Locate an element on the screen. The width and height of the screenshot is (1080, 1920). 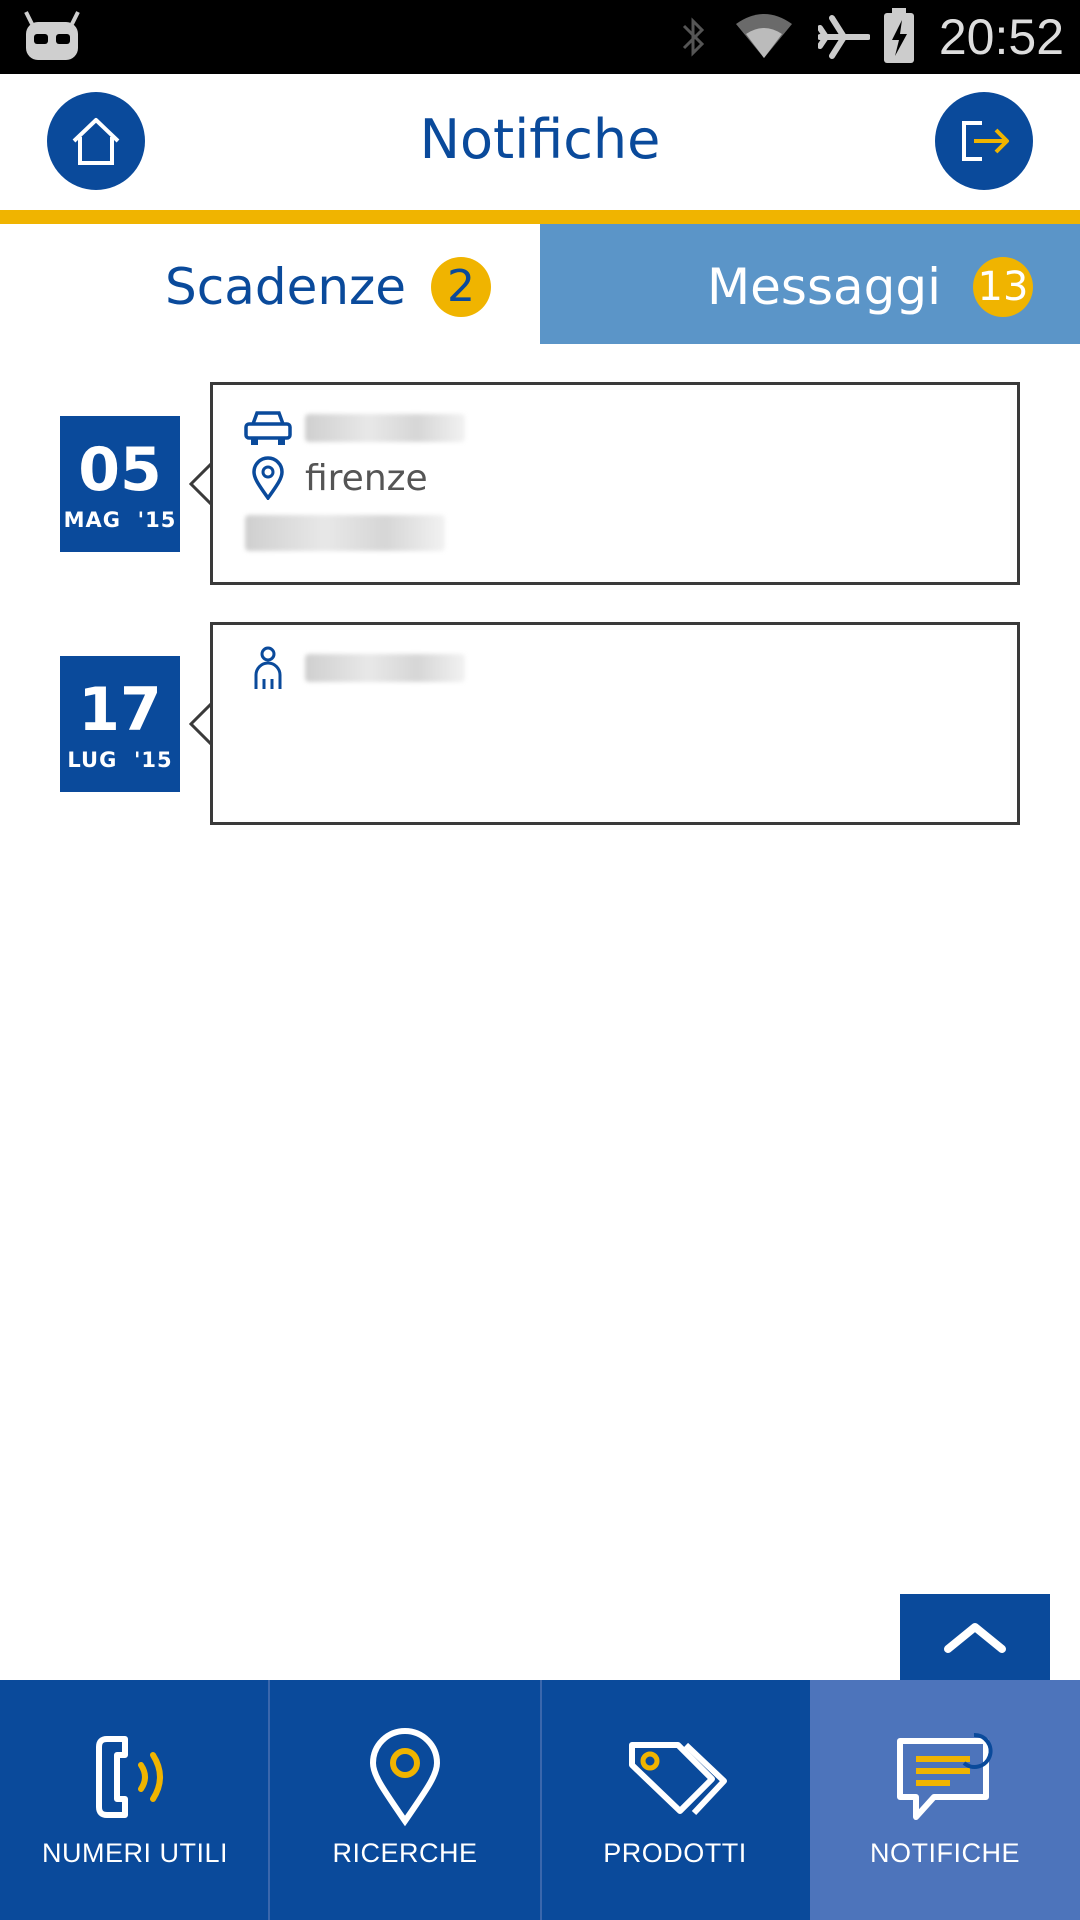
notification-item: 05 MAG '15 firenze is located at coordinates (540, 484).